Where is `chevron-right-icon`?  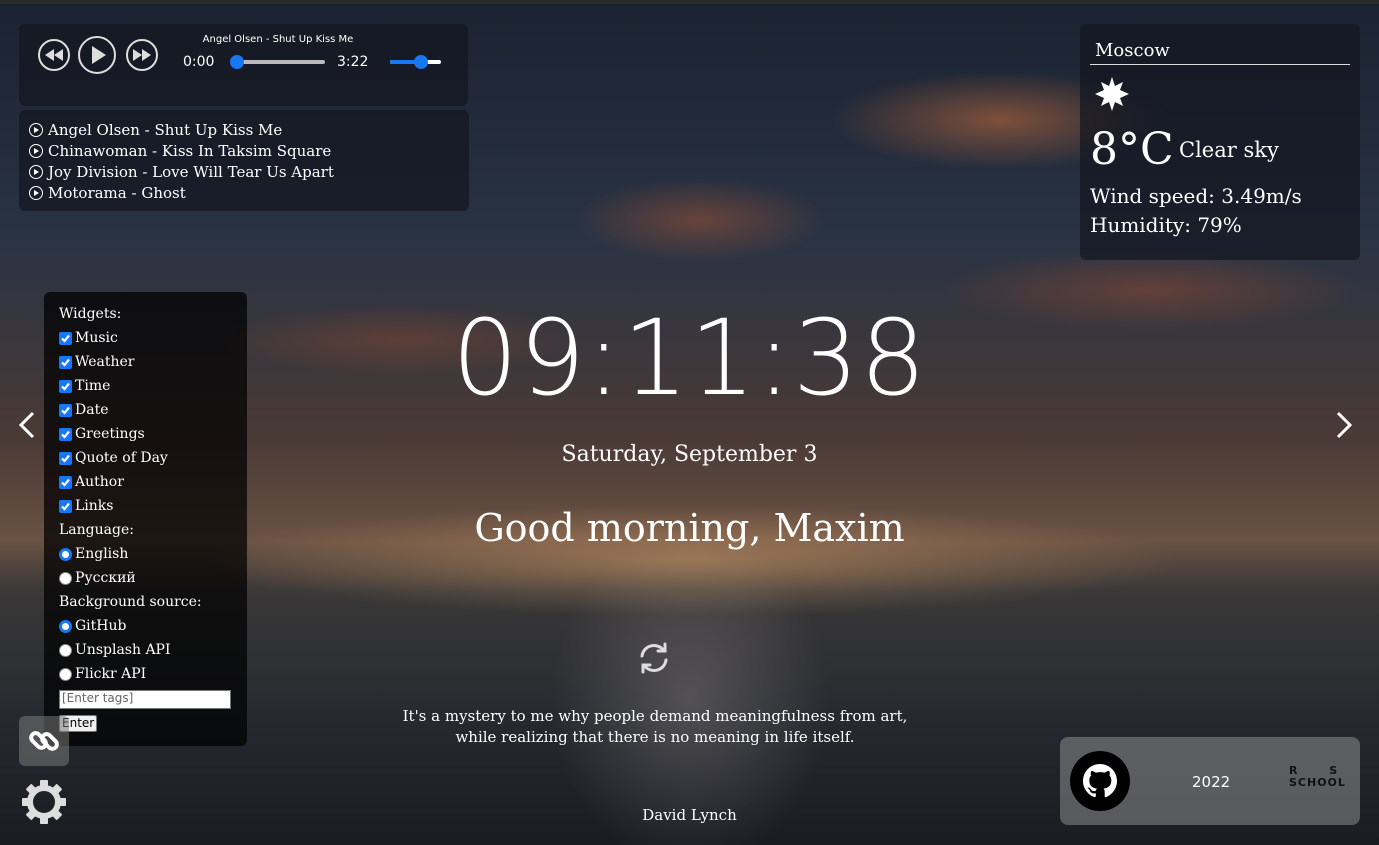 chevron-right-icon is located at coordinates (1344, 425).